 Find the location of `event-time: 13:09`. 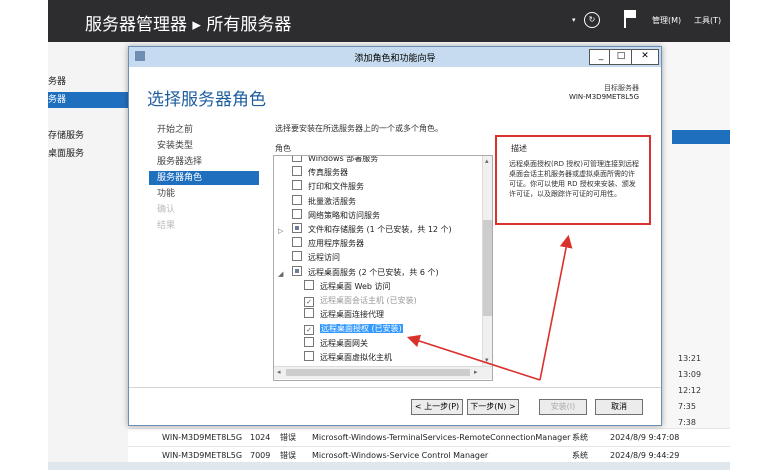

event-time: 13:09 is located at coordinates (690, 374).